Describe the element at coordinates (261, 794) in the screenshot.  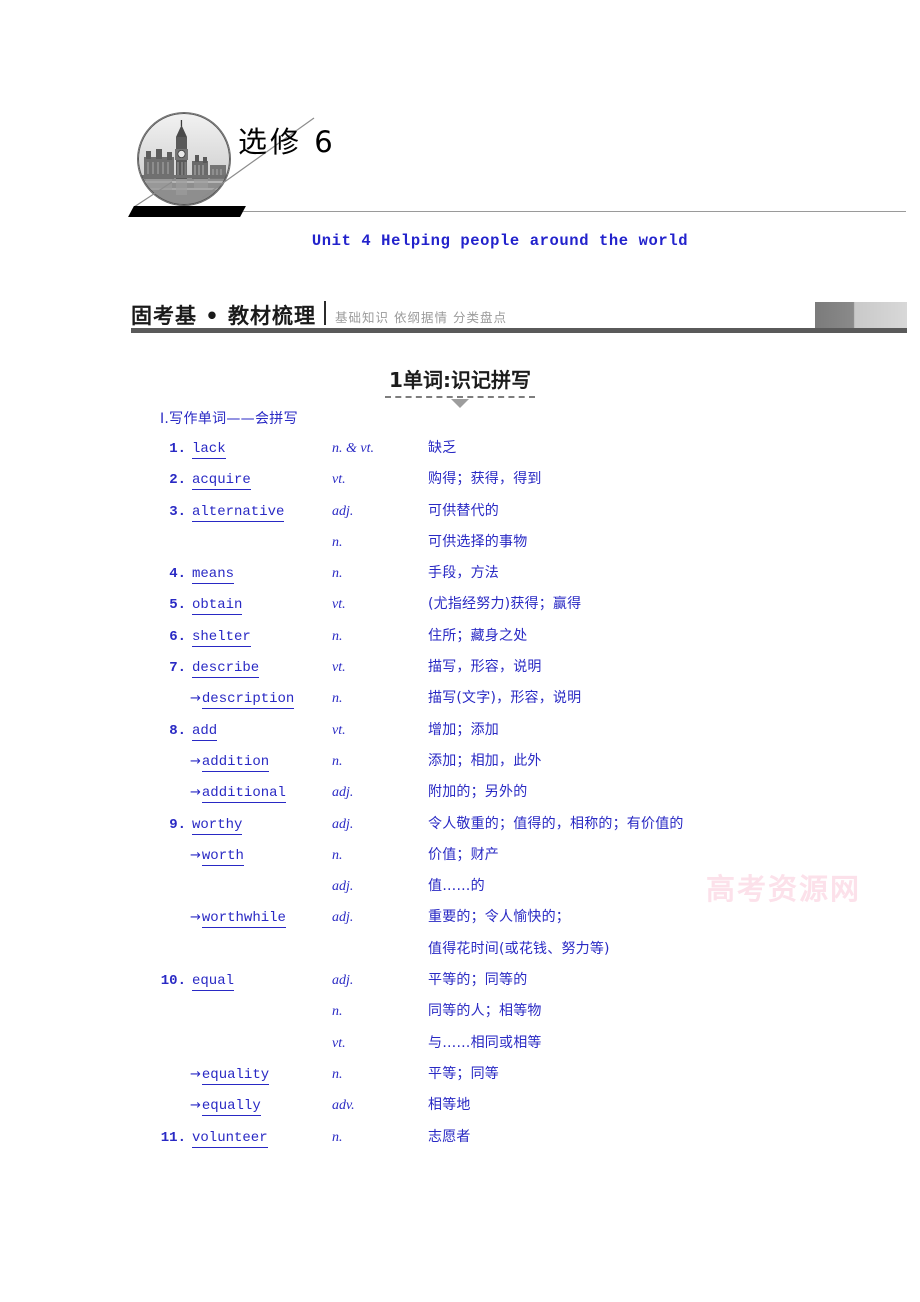
I see `vocabulary-derivative: →additional` at that location.